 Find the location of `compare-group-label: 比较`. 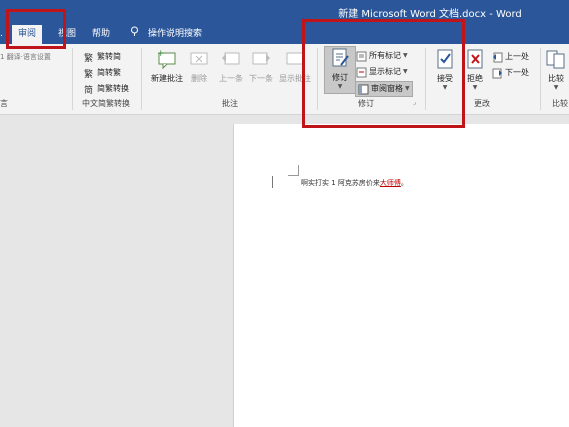

compare-group-label: 比较 is located at coordinates (560, 103).